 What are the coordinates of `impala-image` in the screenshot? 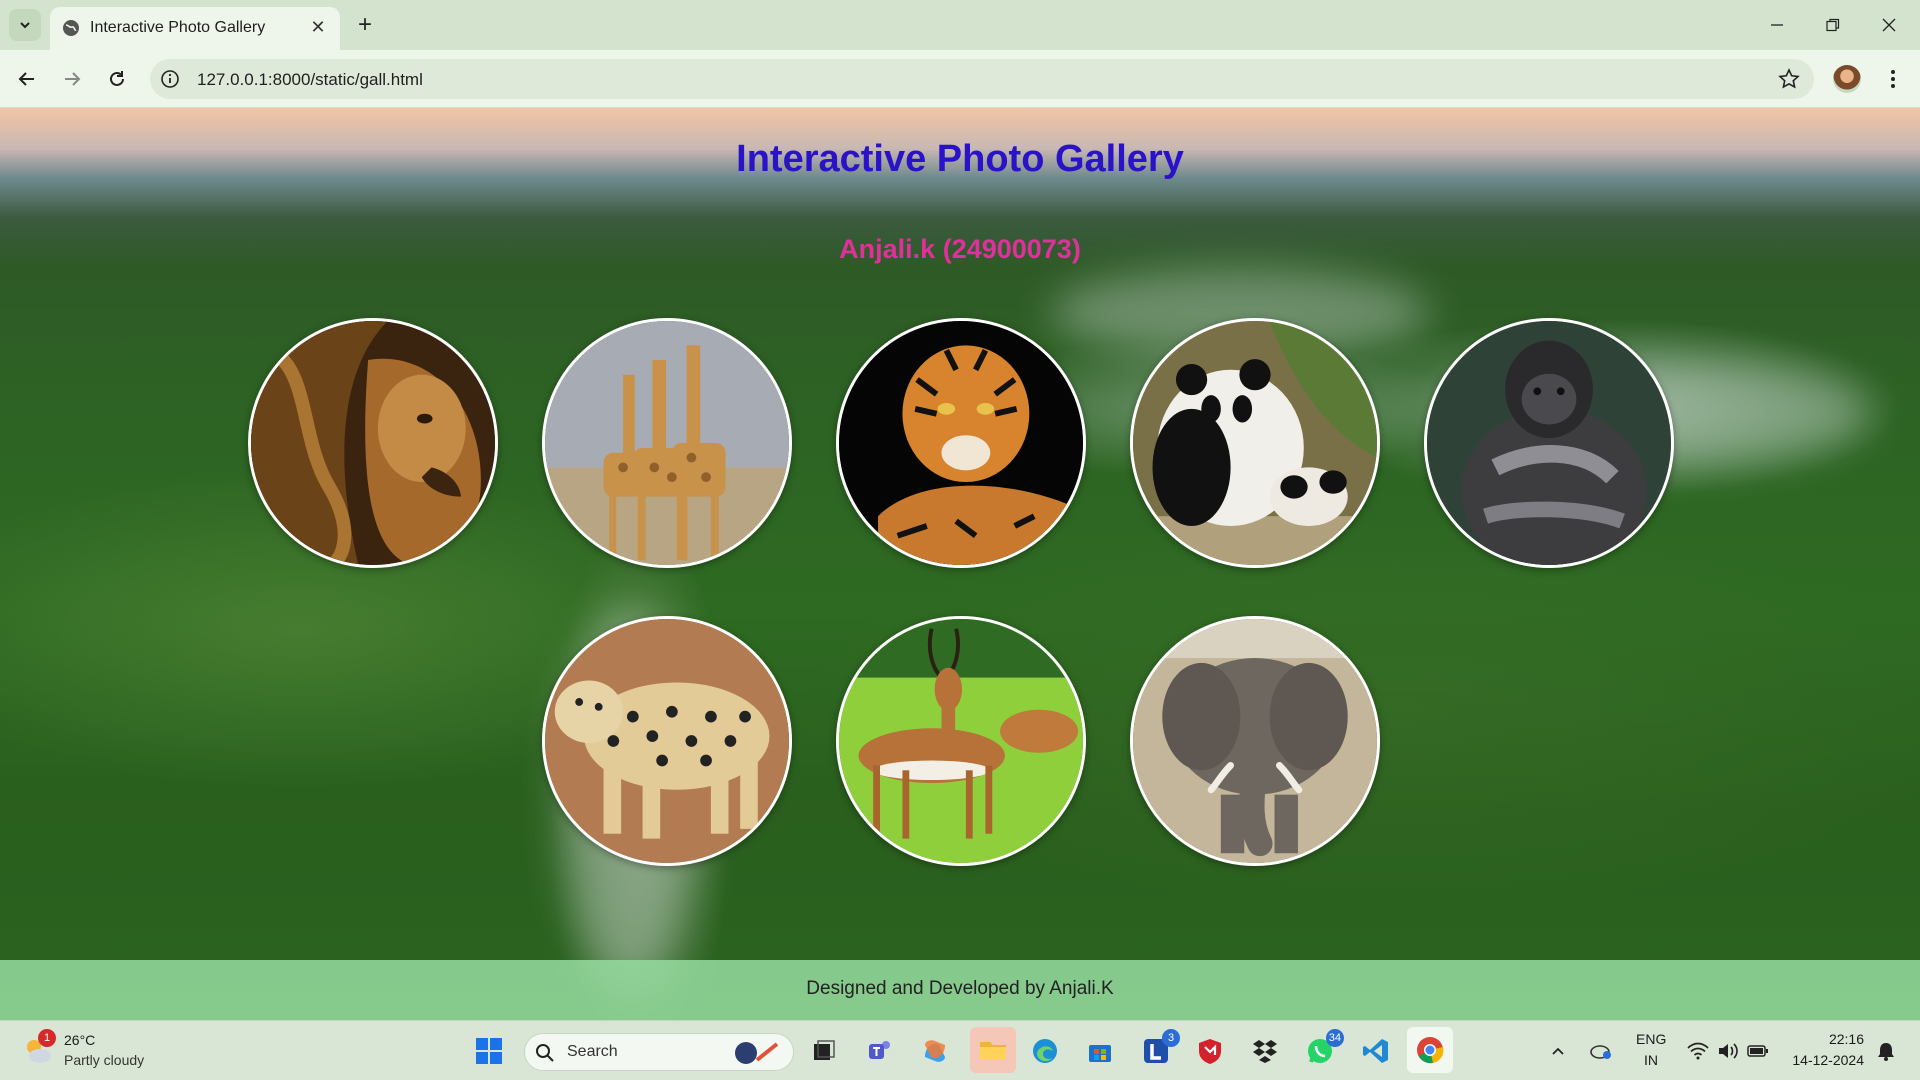 It's located at (961, 741).